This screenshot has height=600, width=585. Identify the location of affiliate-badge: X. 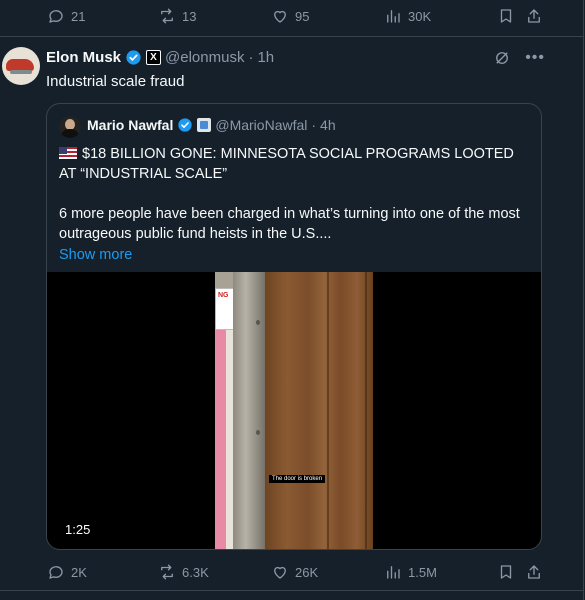
(154, 57).